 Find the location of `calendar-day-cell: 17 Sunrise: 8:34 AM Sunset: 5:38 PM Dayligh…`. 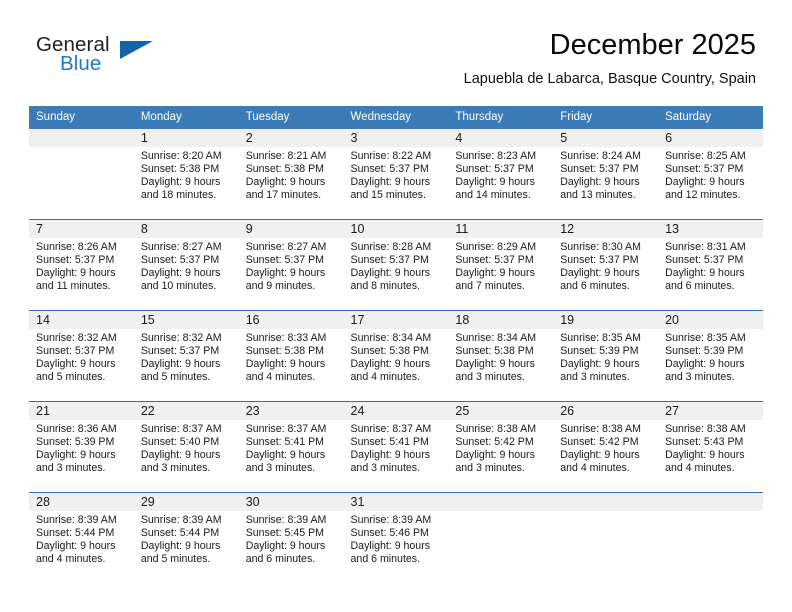

calendar-day-cell: 17 Sunrise: 8:34 AM Sunset: 5:38 PM Dayligh… is located at coordinates (396, 356).